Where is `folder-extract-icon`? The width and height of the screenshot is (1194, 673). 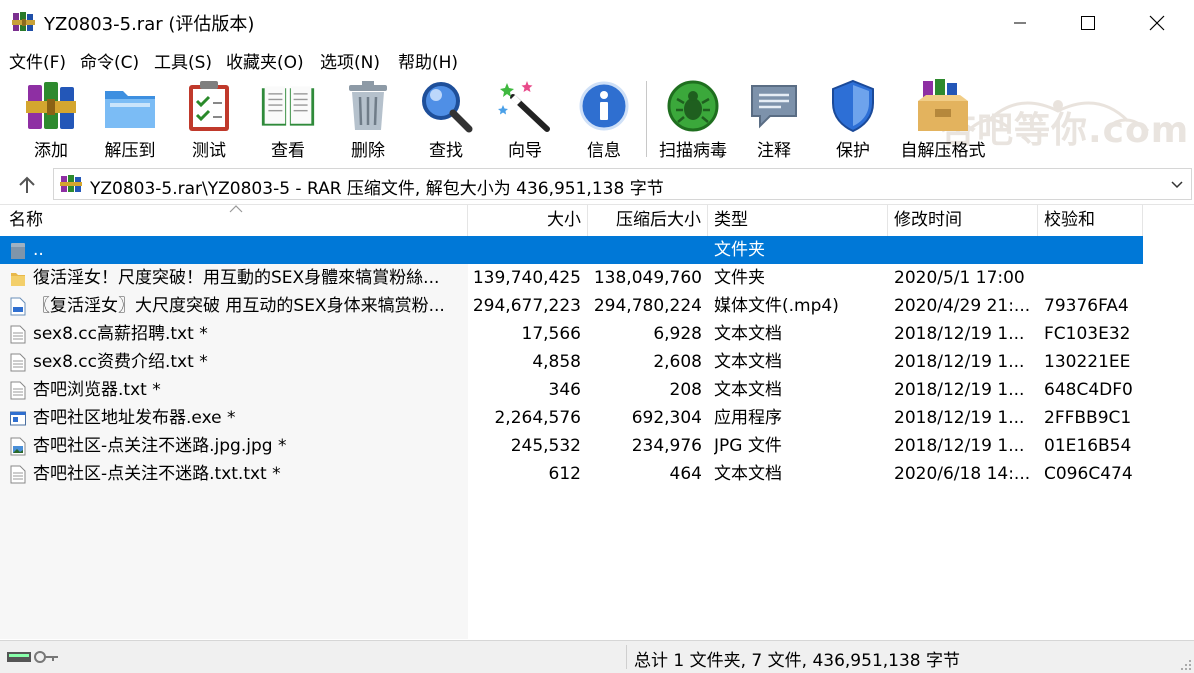
folder-extract-icon is located at coordinates (130, 109).